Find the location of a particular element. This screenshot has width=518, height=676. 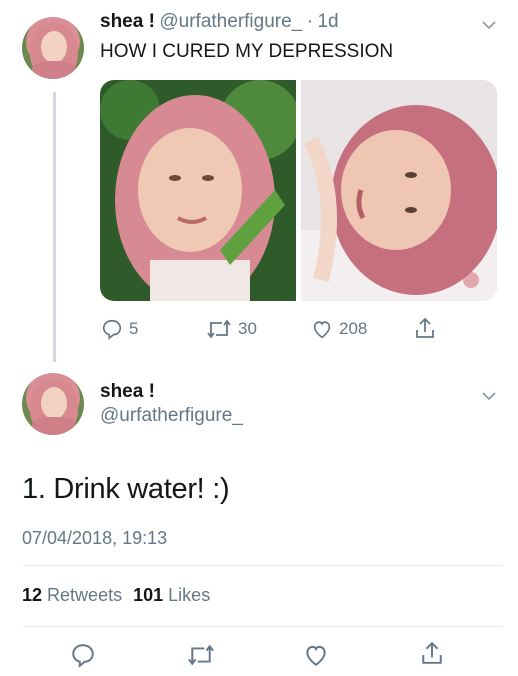

retweet-button: 30 is located at coordinates (231, 329).